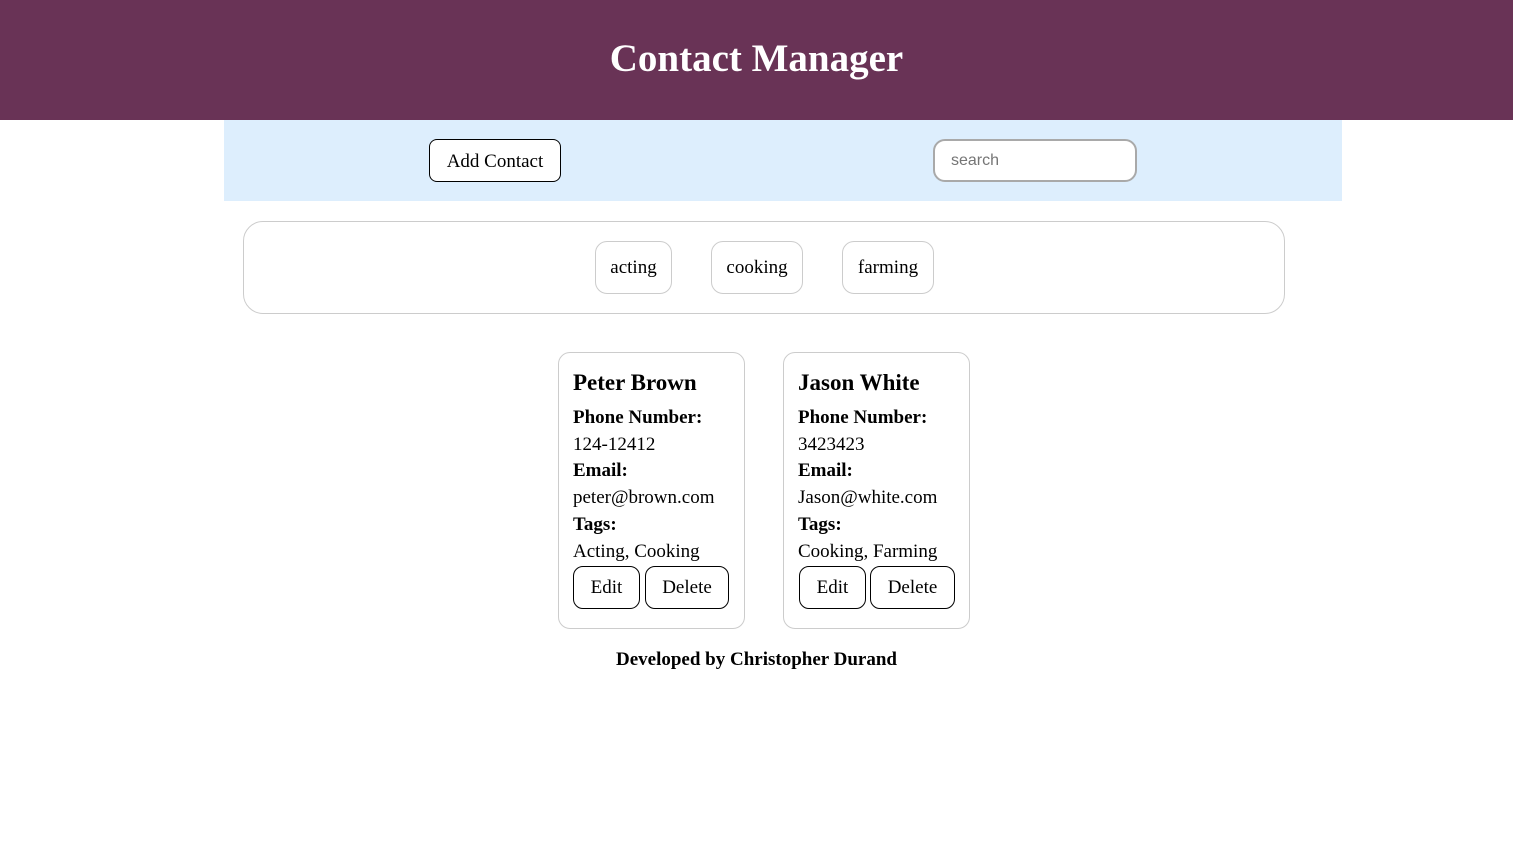 The image size is (1513, 853). Describe the element at coordinates (859, 382) in the screenshot. I see `contact-name: Jason White` at that location.